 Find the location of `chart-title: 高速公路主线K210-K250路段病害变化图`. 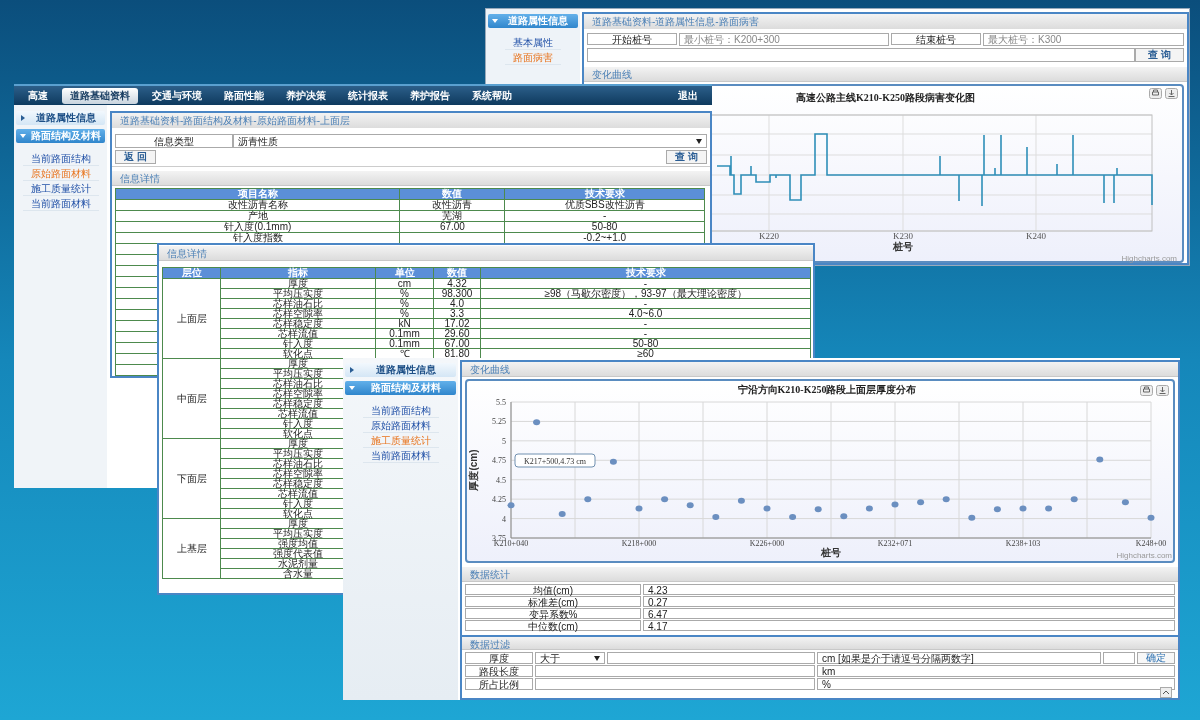

chart-title: 高速公路主线K210-K250路段病害变化图 is located at coordinates (885, 97).